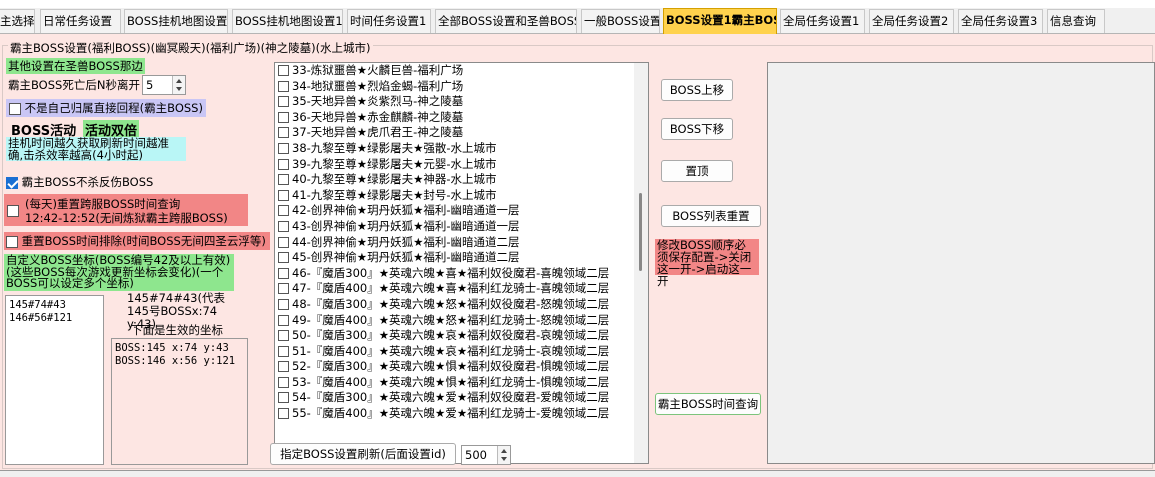 This screenshot has height=477, width=1155. What do you see at coordinates (451, 413) in the screenshot?
I see `list-item-label: 55-『魔盾400』★英魂六魄★爱★福利红龙骑士-爱魄领域二层` at bounding box center [451, 413].